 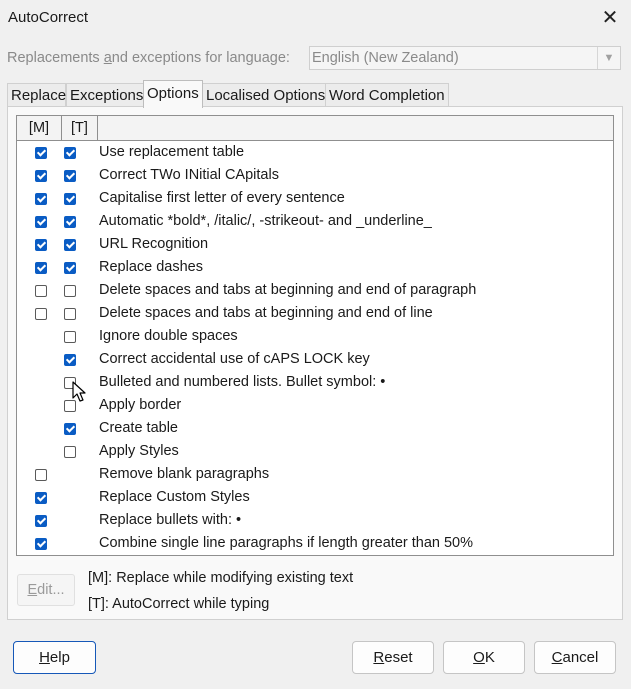 What do you see at coordinates (184, 474) in the screenshot?
I see `option-label: Remove blank paragraphs` at bounding box center [184, 474].